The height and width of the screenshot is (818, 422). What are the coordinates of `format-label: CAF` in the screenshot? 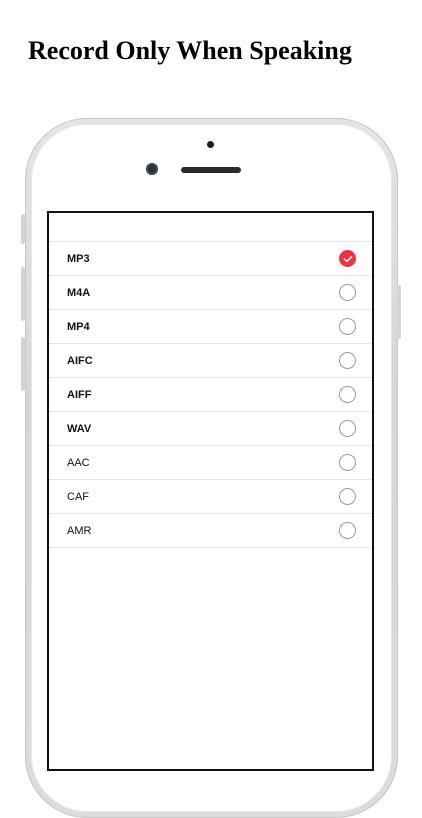 It's located at (78, 496).